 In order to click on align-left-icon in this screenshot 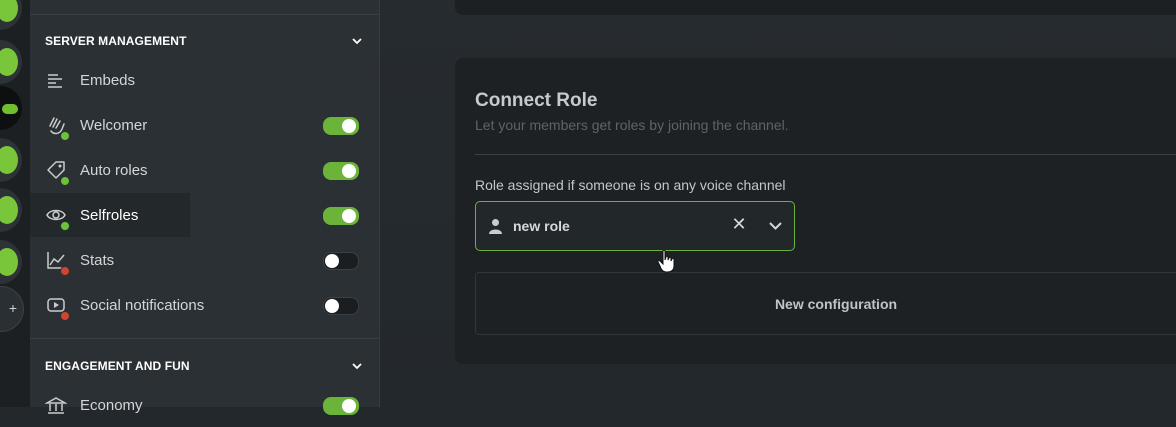, I will do `click(55, 81)`.